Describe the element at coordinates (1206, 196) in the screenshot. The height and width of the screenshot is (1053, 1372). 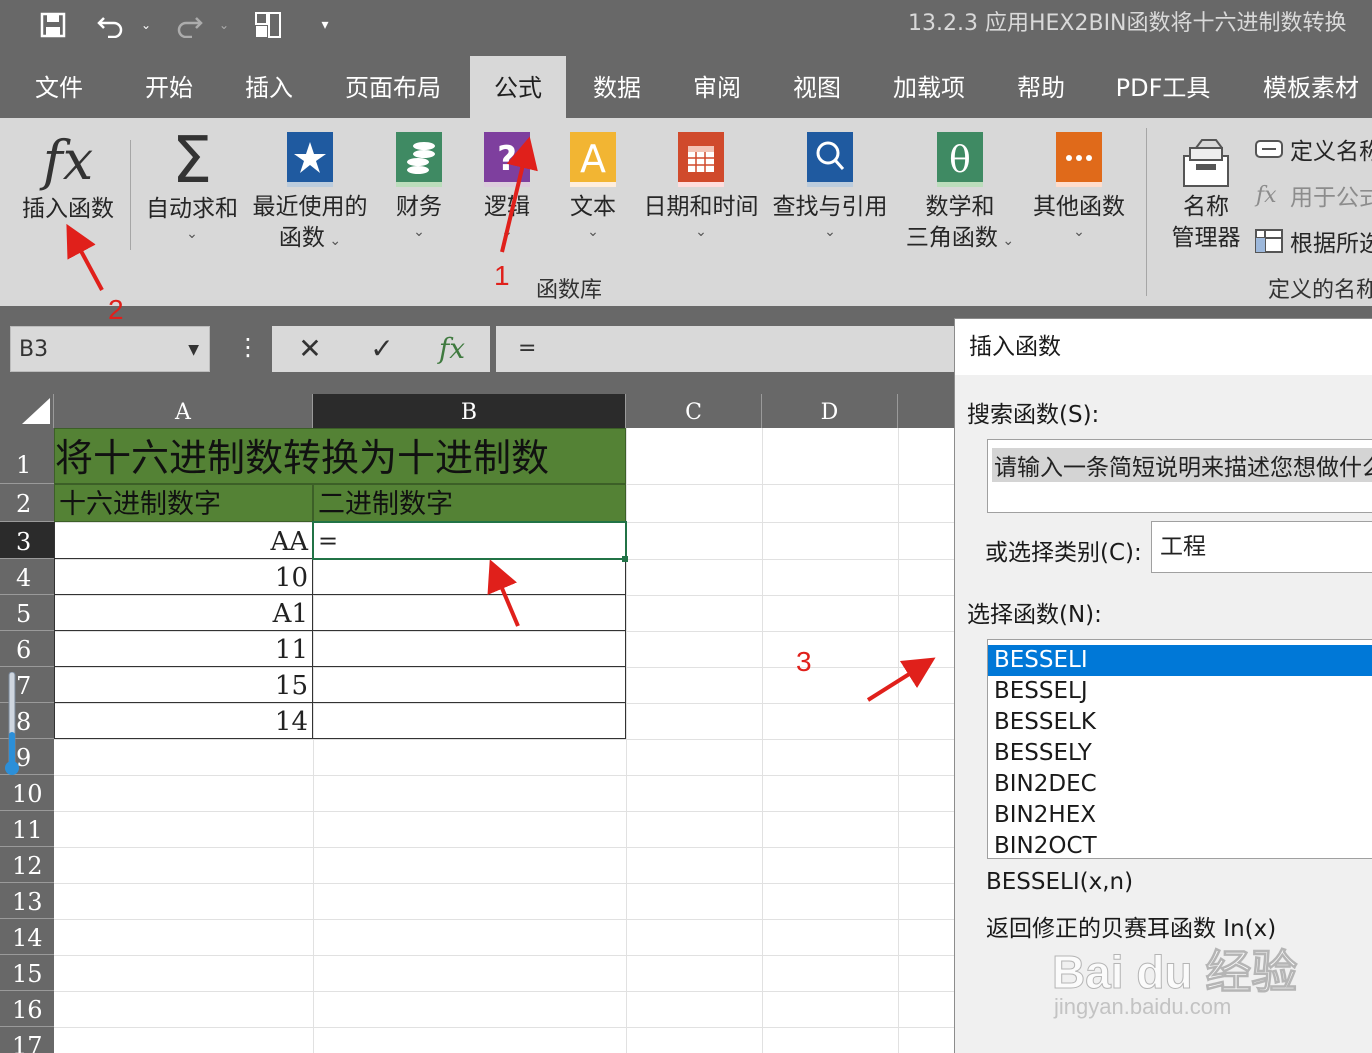
I see `name-manager-button: 名称 管理器` at that location.